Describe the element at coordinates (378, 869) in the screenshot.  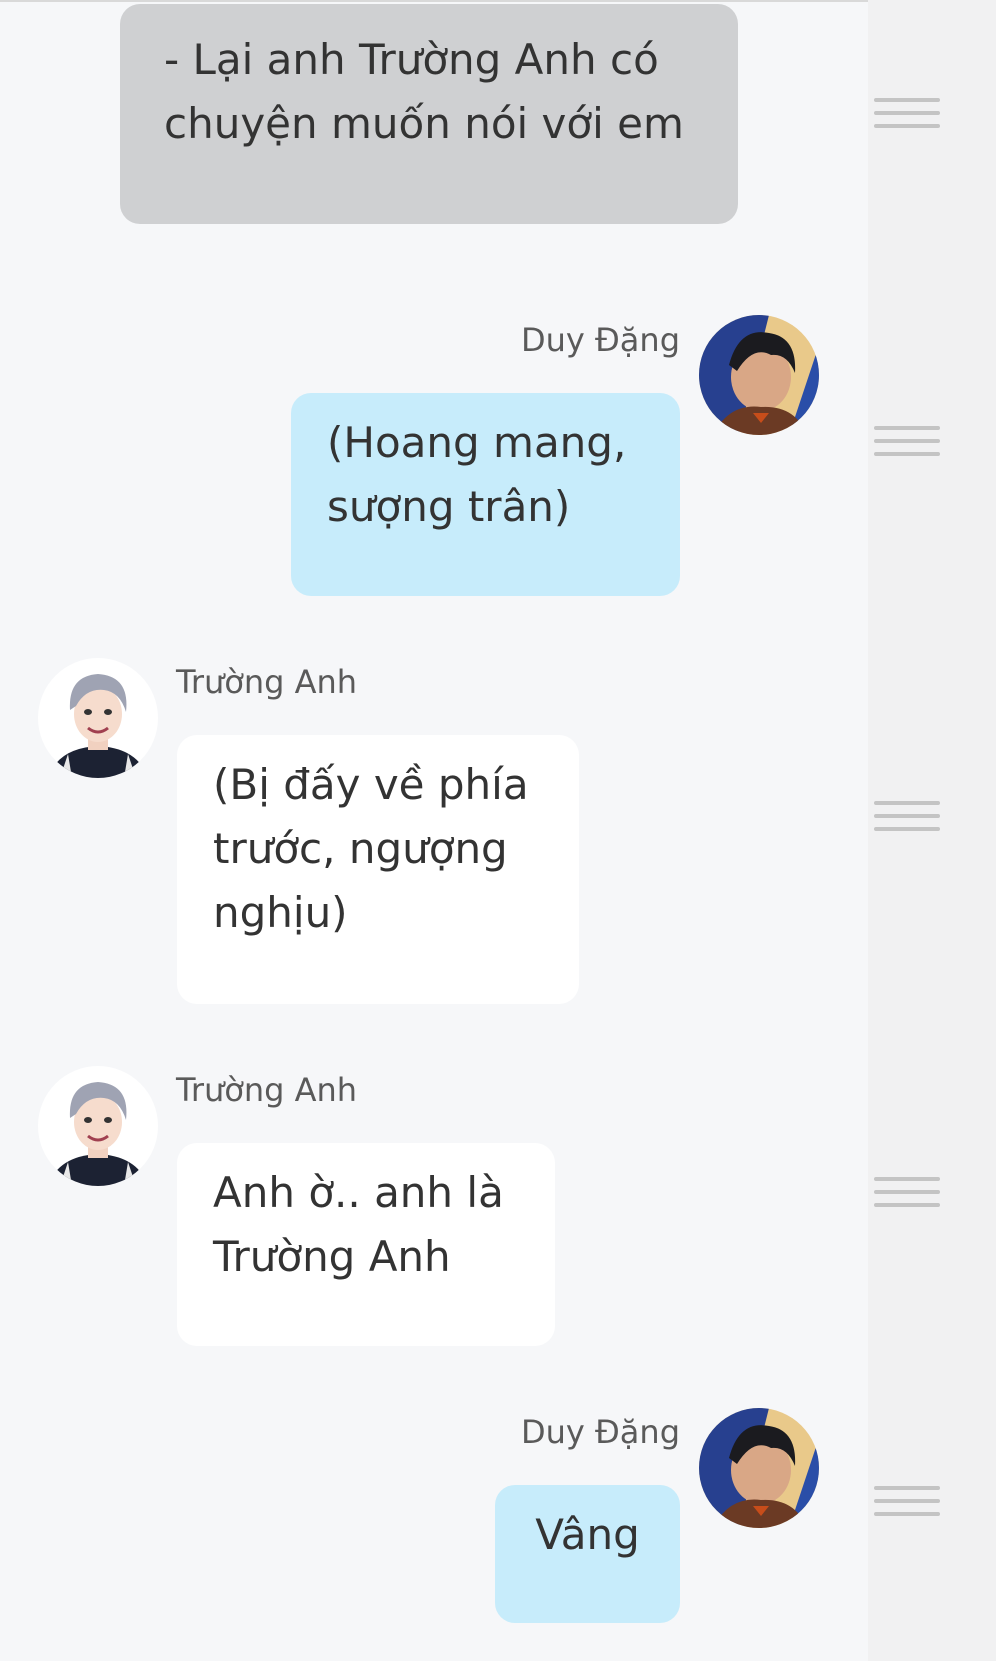
I see `other-message-bubble: (Bị đấy về phía trước, ngượng nghịu)` at that location.